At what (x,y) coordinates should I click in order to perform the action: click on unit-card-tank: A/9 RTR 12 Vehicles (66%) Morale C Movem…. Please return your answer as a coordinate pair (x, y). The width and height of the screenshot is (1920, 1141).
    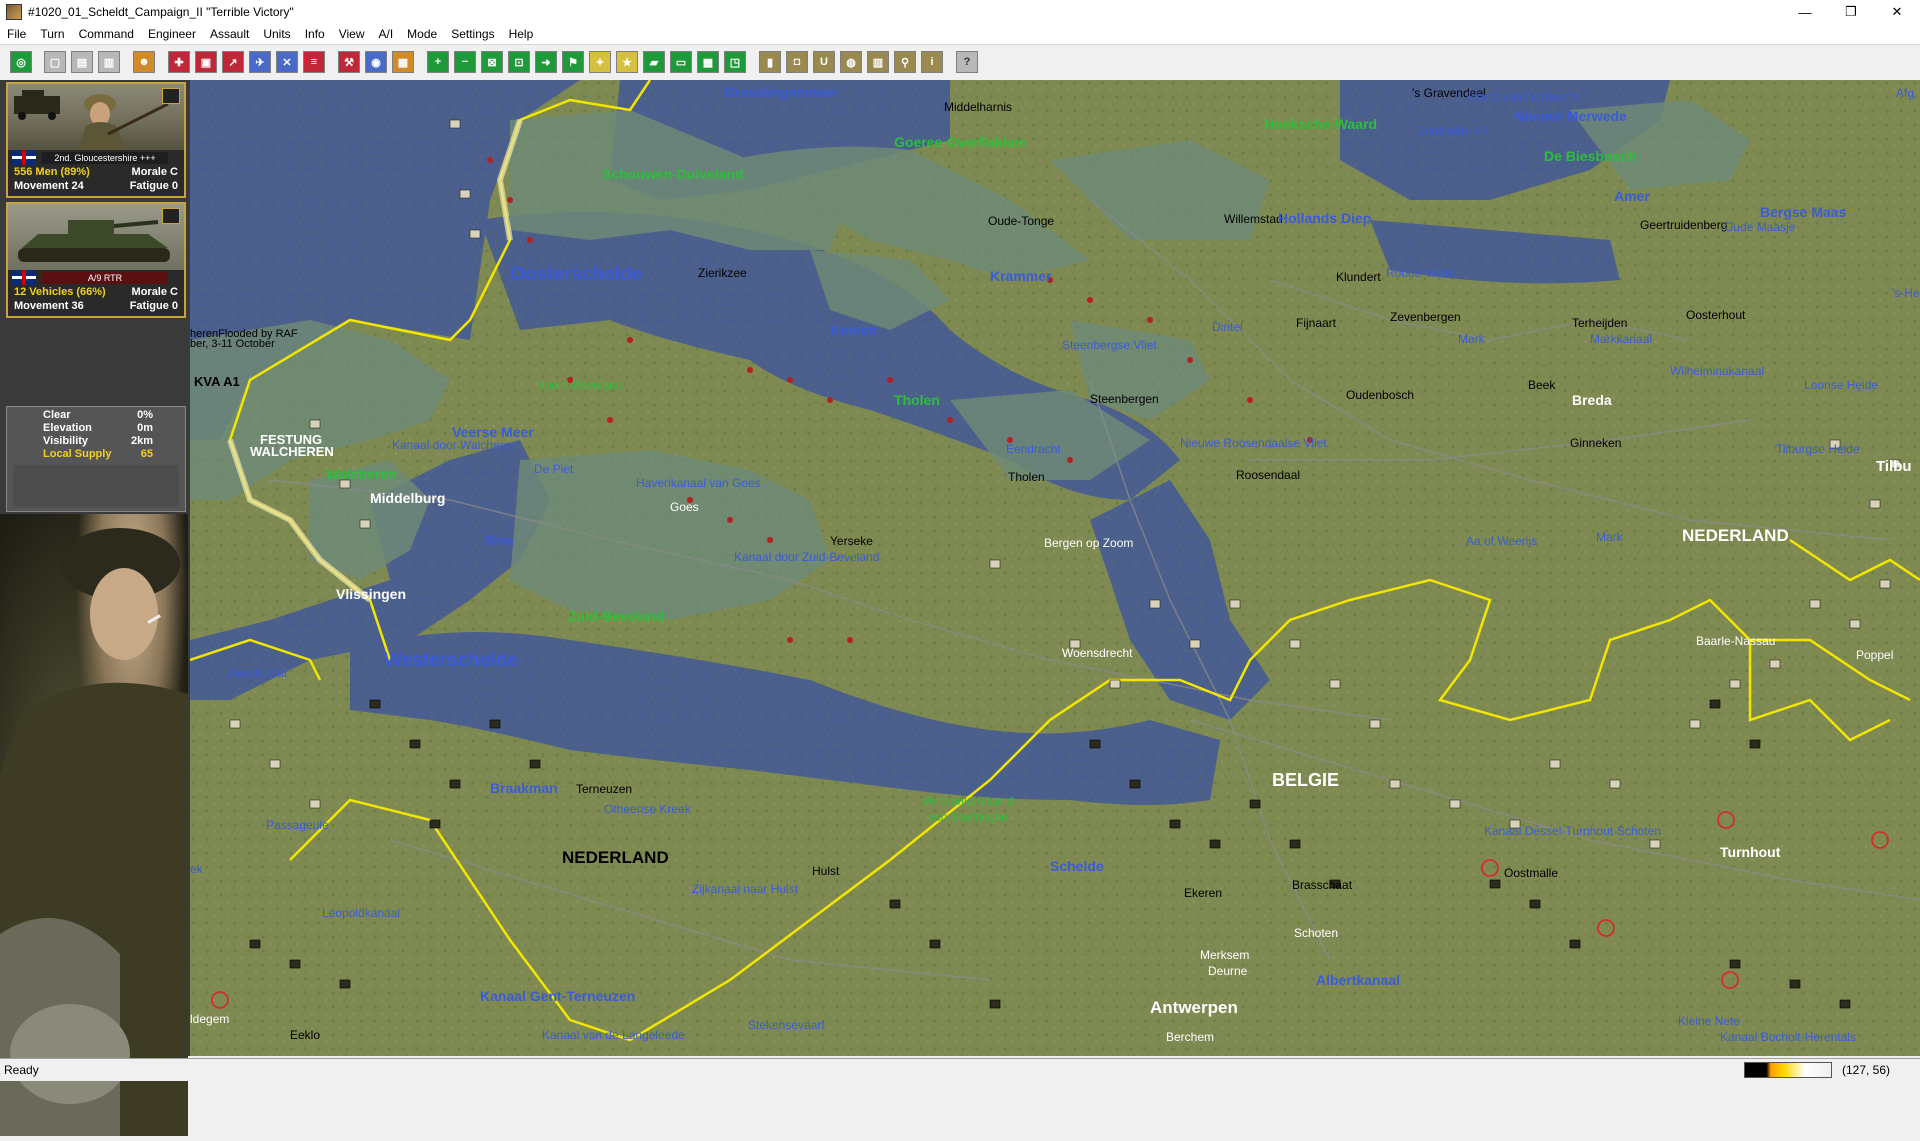
    Looking at the image, I should click on (96, 260).